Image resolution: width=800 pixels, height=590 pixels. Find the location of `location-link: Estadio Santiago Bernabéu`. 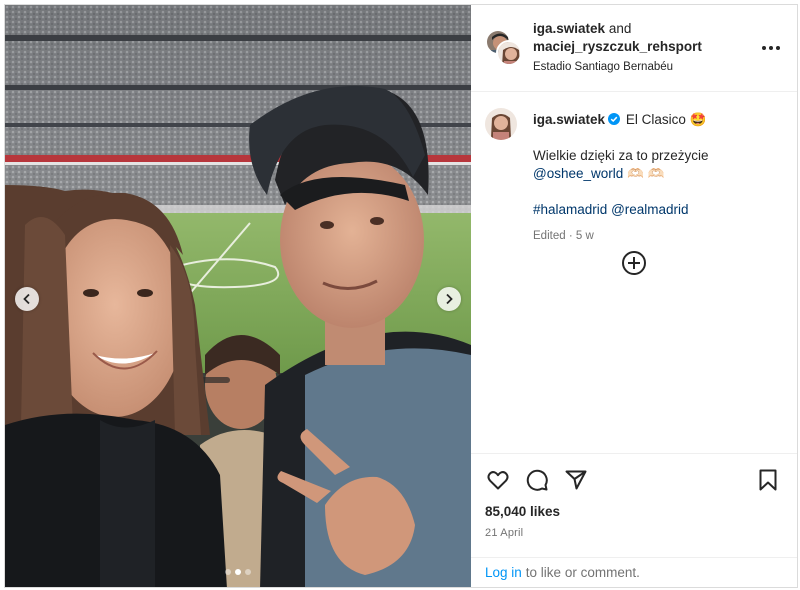

location-link: Estadio Santiago Bernabéu is located at coordinates (646, 67).